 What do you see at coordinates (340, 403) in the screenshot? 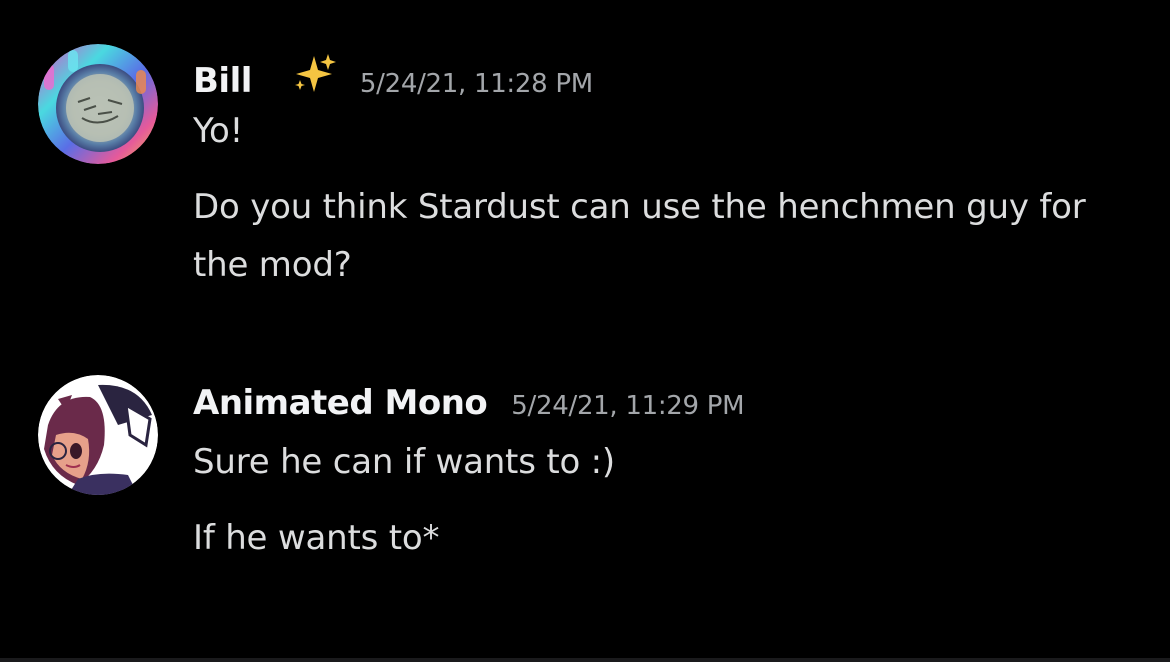
I see `username: Animated Mono` at bounding box center [340, 403].